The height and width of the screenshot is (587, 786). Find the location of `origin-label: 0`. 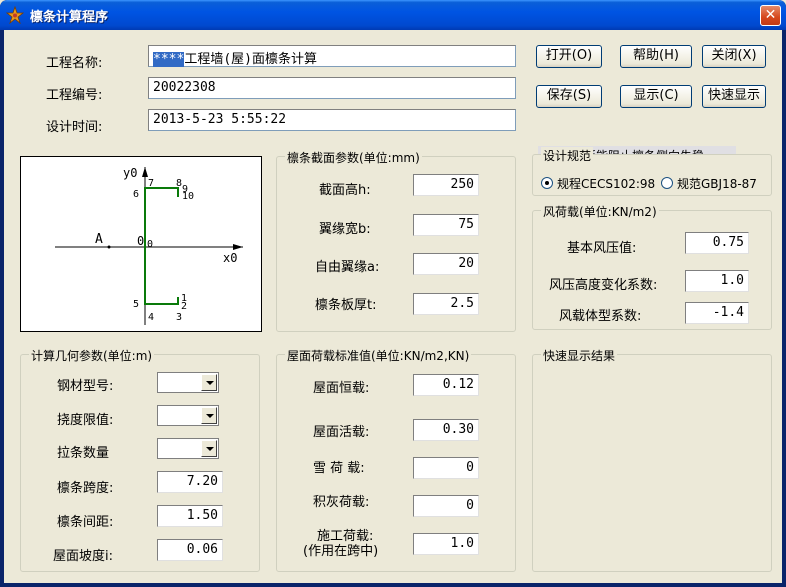

origin-label: 0 is located at coordinates (150, 244).